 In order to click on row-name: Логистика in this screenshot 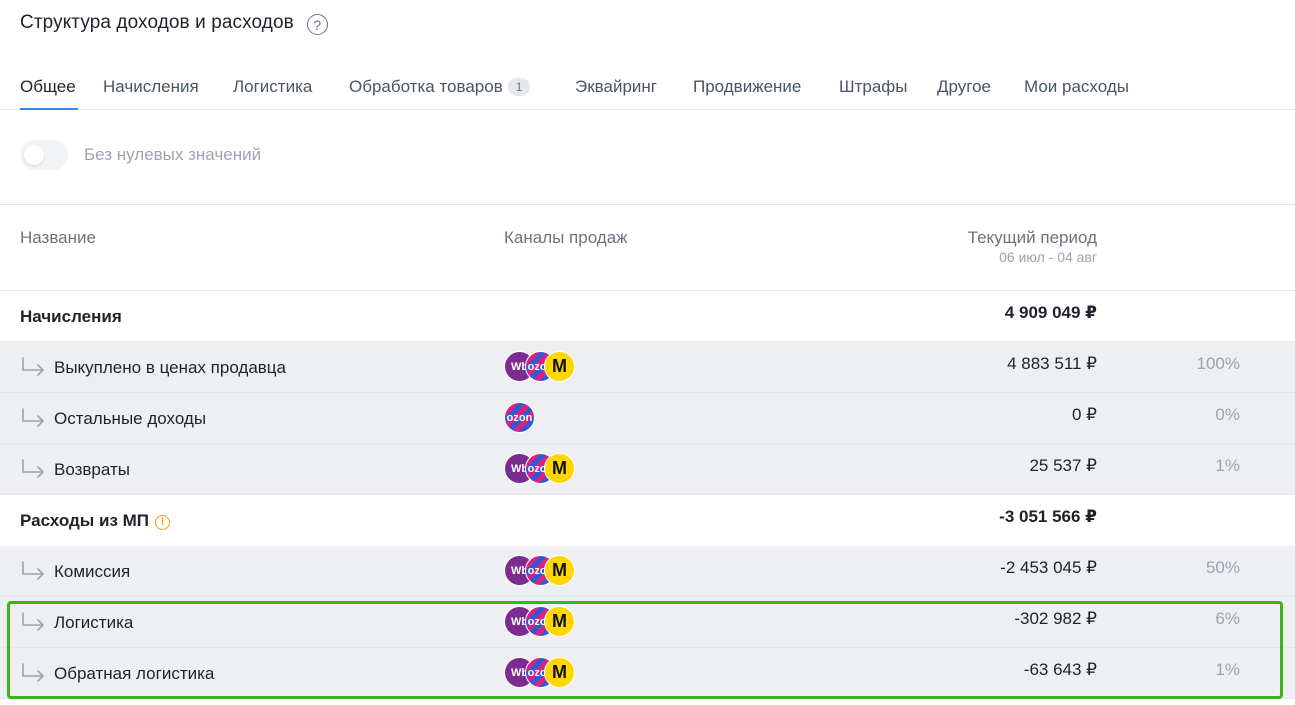, I will do `click(94, 622)`.